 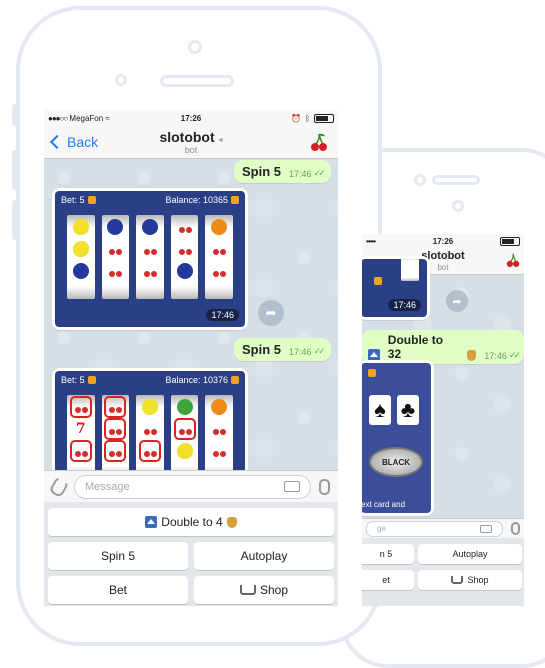 What do you see at coordinates (396, 288) in the screenshot?
I see `slot-result-card: 17:46` at bounding box center [396, 288].